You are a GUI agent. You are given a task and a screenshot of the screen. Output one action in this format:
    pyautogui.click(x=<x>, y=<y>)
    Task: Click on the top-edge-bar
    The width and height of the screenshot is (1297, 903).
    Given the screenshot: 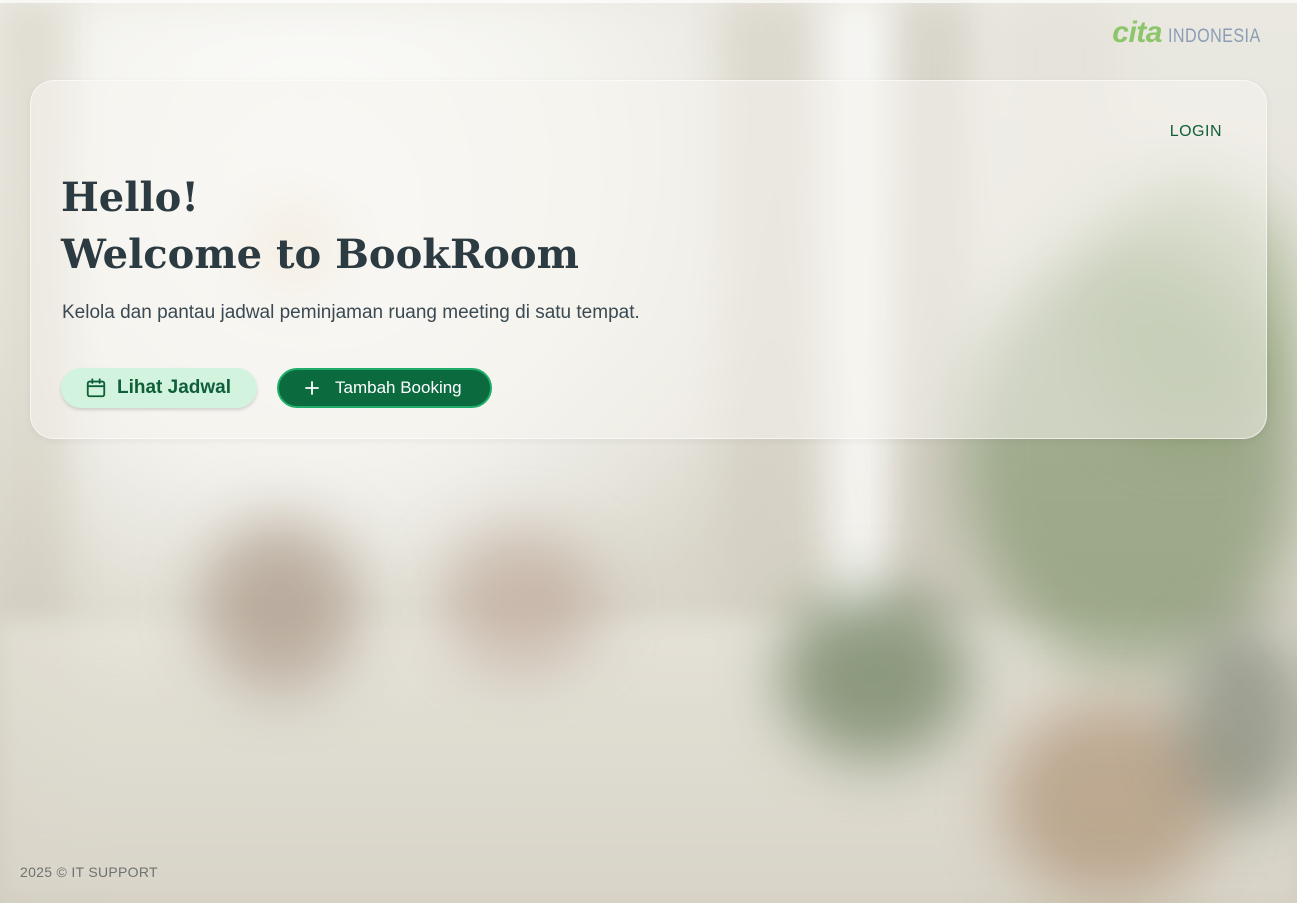 What is the action you would take?
    pyautogui.click(x=648, y=1)
    